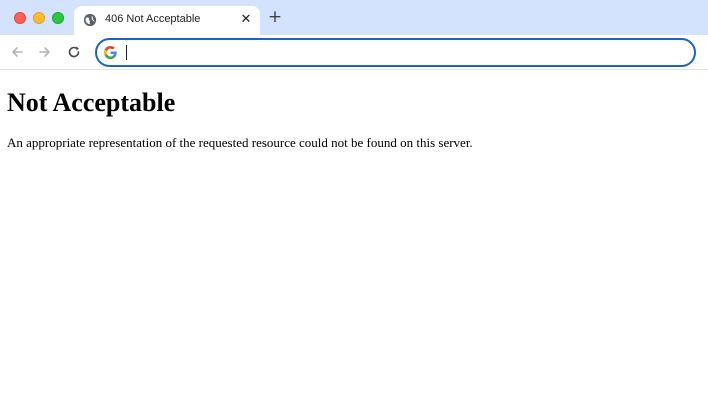 The height and width of the screenshot is (397, 708). I want to click on tab-title: 406 Not Acceptable, so click(153, 19).